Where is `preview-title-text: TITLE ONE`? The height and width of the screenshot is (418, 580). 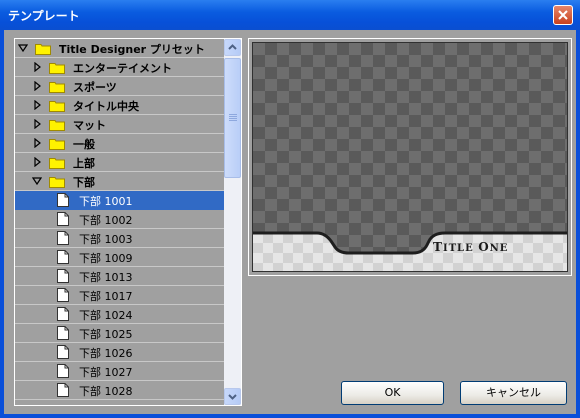 preview-title-text: TITLE ONE is located at coordinates (470, 247).